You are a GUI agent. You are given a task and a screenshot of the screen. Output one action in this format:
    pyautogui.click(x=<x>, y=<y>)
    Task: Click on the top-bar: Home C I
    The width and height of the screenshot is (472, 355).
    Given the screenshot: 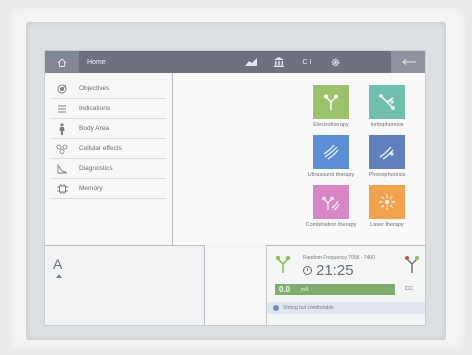 What is the action you would take?
    pyautogui.click(x=235, y=62)
    